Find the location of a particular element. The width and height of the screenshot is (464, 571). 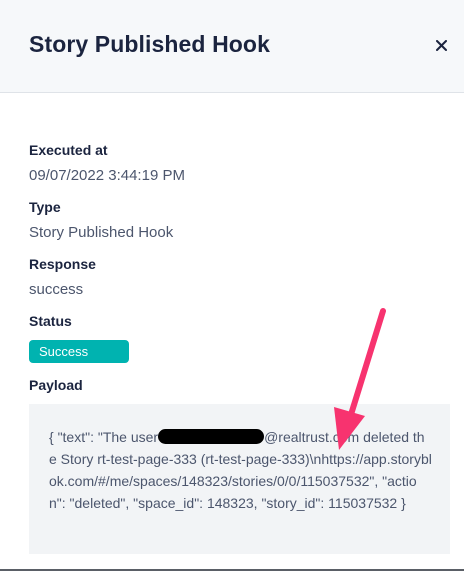

executed-at-label: Executed at is located at coordinates (68, 150).